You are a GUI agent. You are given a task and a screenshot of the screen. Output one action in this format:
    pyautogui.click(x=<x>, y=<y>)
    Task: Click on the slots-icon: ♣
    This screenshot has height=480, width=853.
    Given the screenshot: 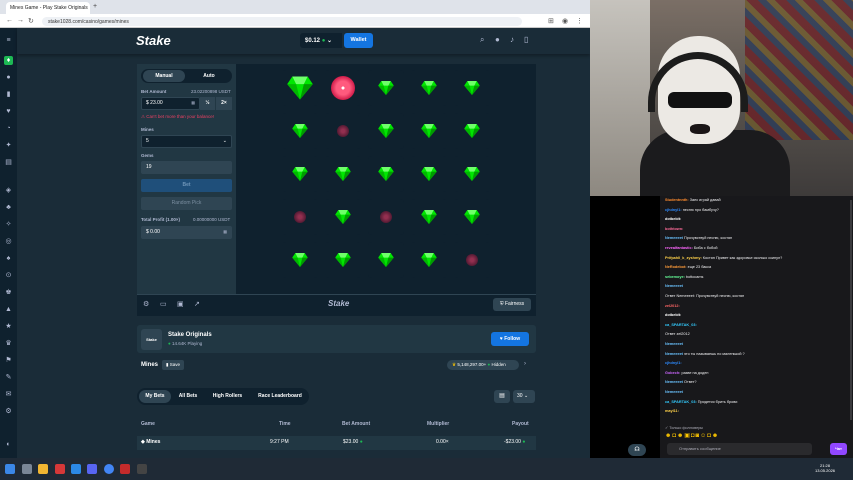 What is the action you would take?
    pyautogui.click(x=8, y=207)
    